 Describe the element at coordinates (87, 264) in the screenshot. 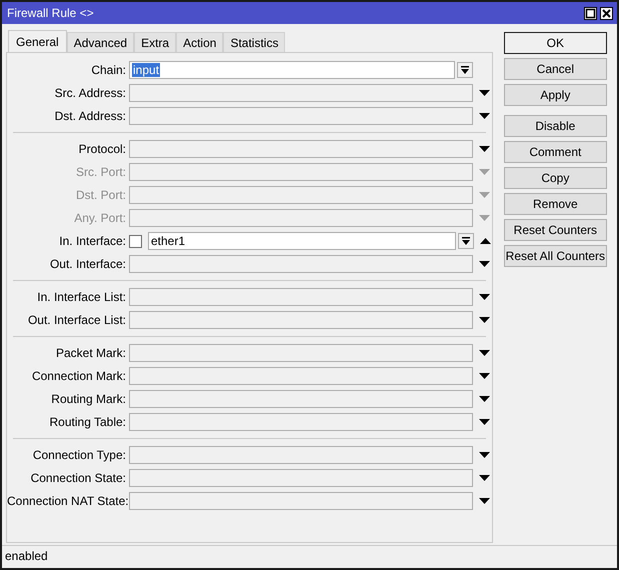

I see `field-label: Out. Interface:` at that location.